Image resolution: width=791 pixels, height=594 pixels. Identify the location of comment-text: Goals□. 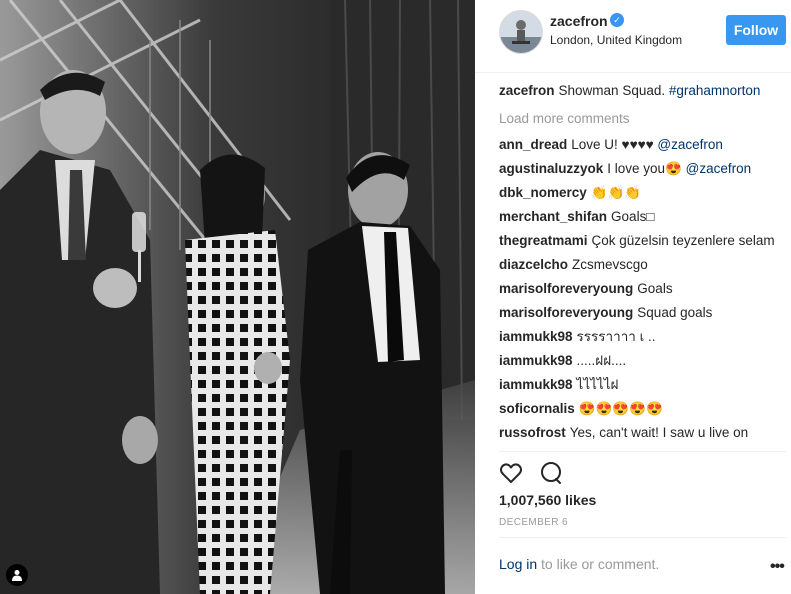
(633, 216).